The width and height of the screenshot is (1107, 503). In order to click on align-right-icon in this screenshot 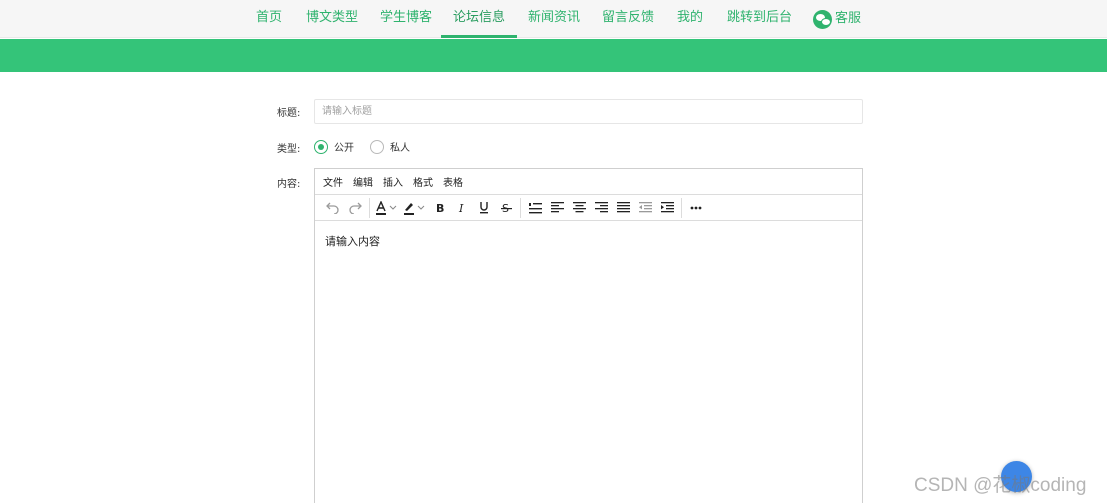, I will do `click(601, 208)`.